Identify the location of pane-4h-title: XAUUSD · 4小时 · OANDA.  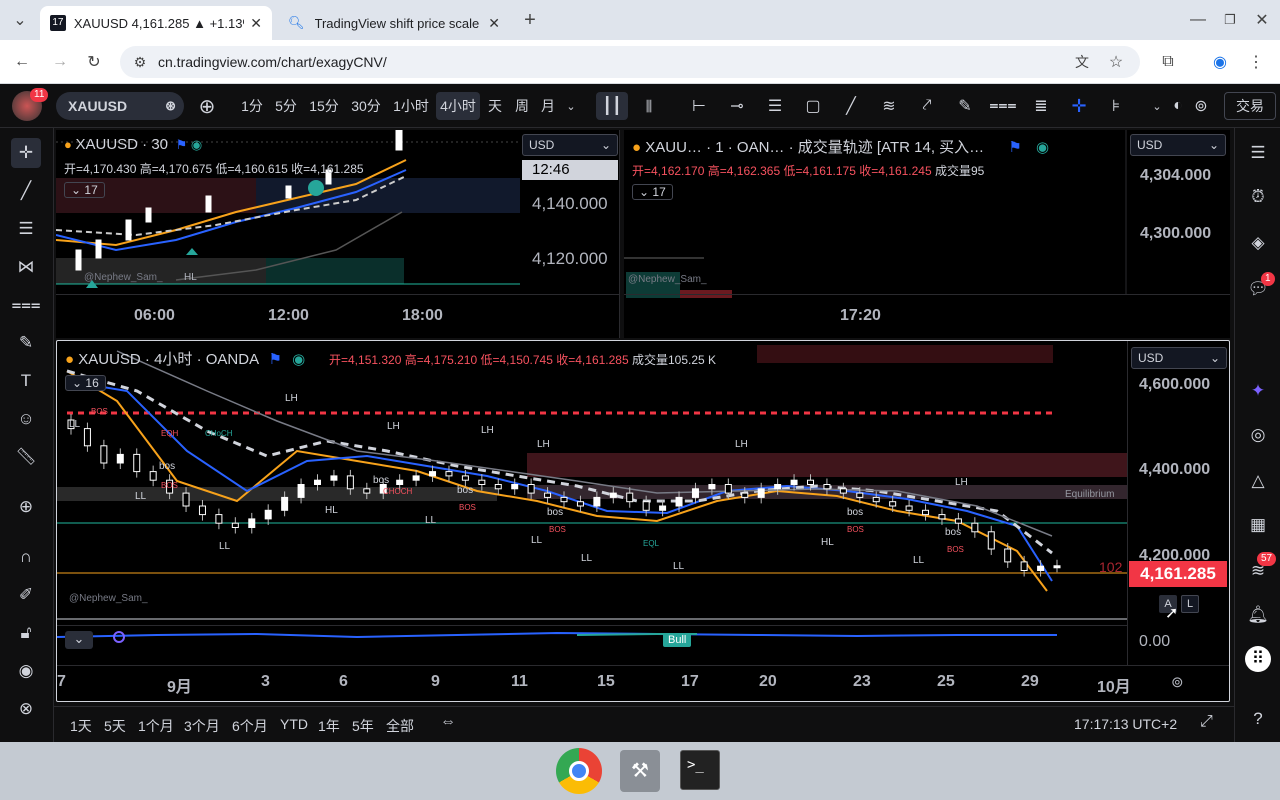
(168, 359).